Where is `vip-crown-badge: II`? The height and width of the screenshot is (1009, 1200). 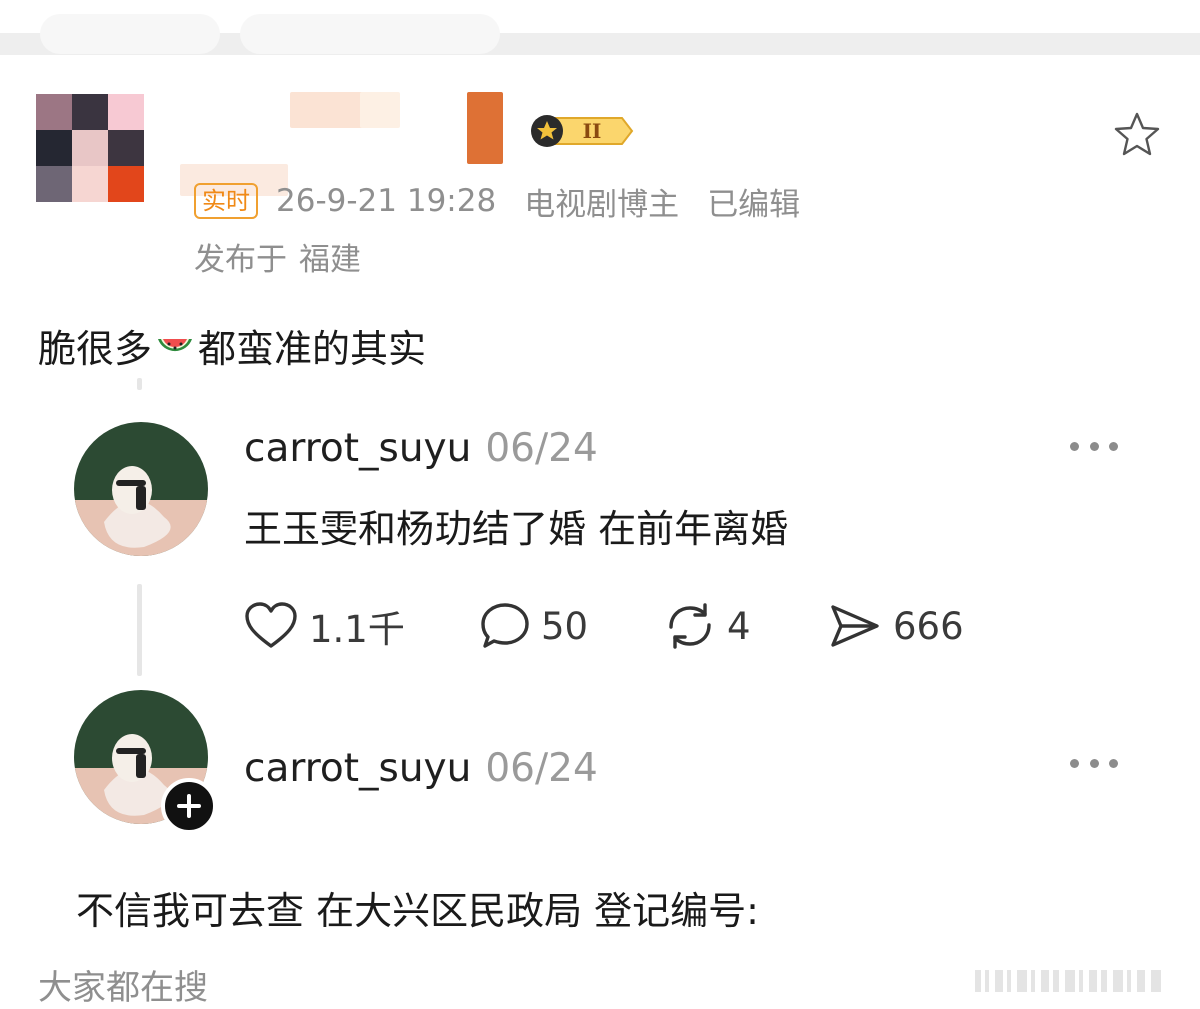
vip-crown-badge: II is located at coordinates (582, 131).